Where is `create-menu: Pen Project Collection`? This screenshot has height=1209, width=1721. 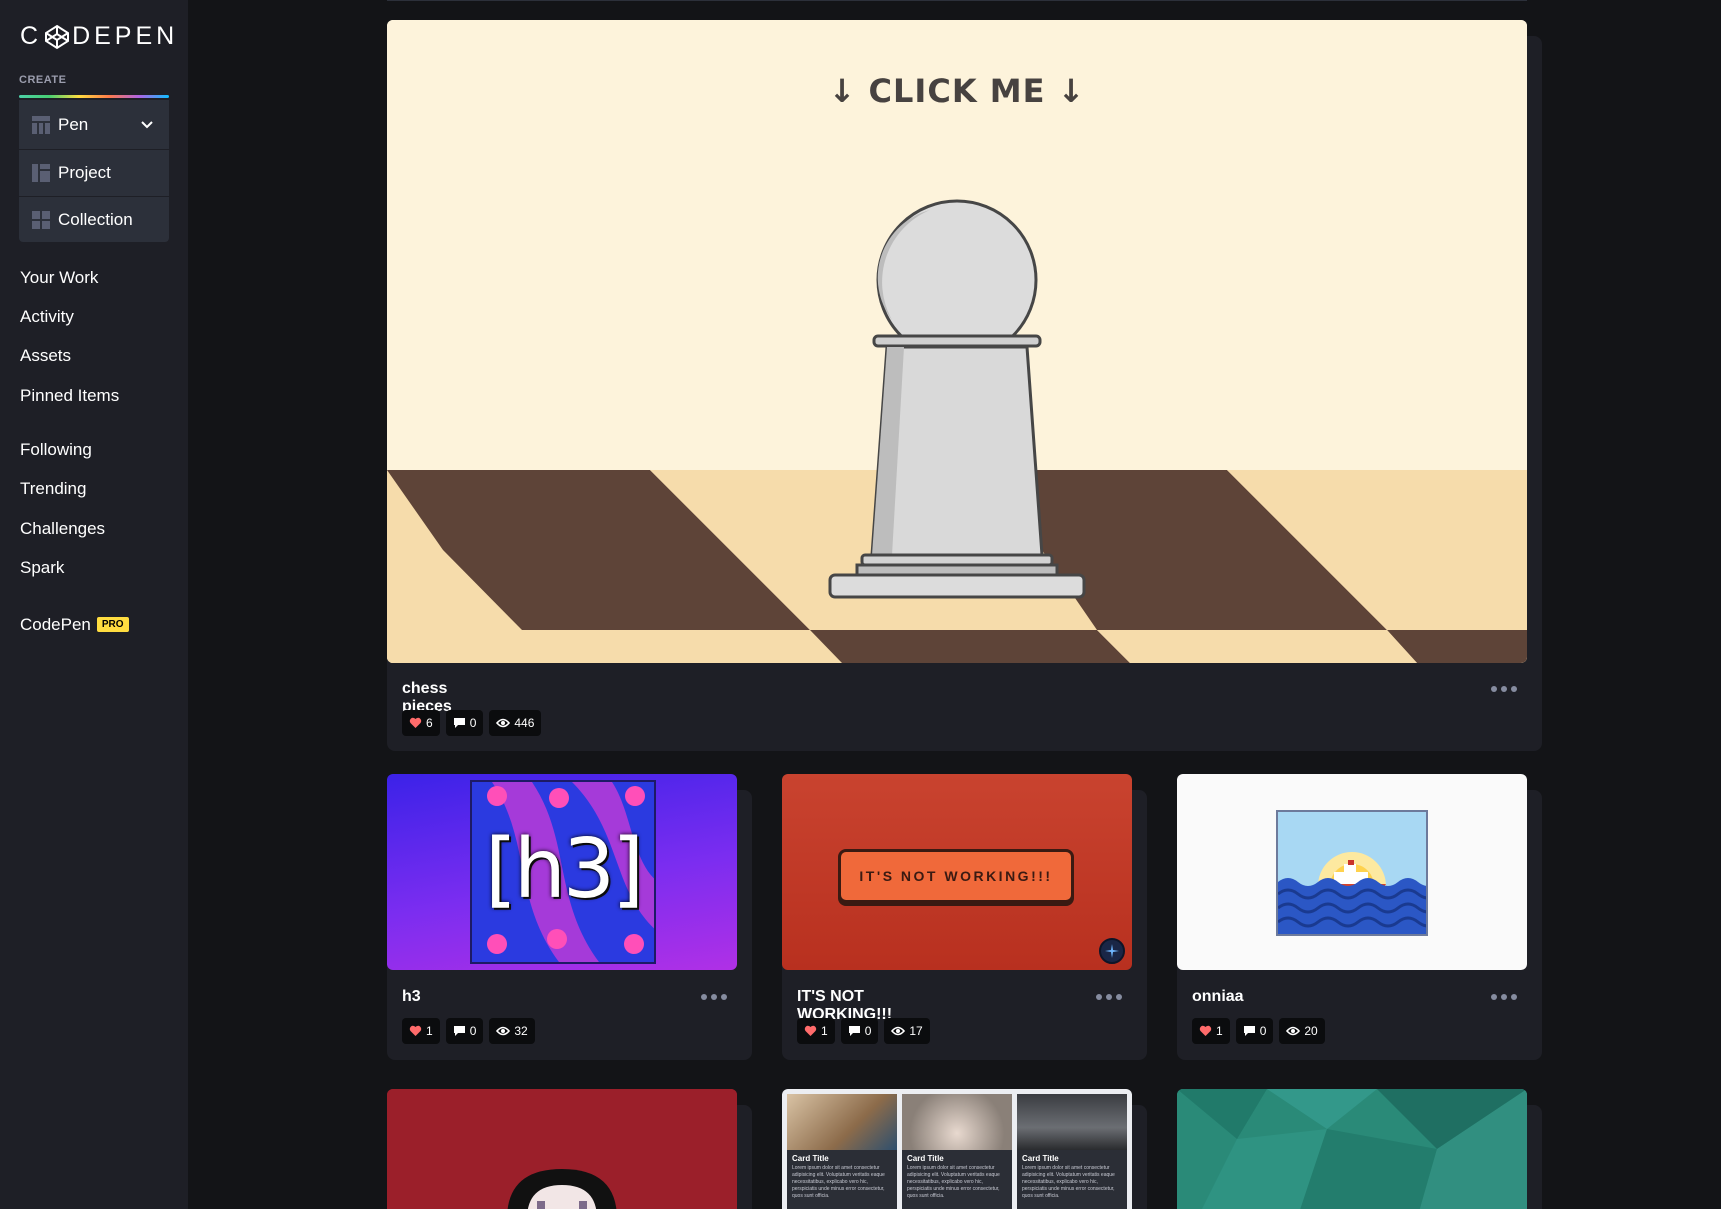
create-menu: Pen Project Collection is located at coordinates (94, 171).